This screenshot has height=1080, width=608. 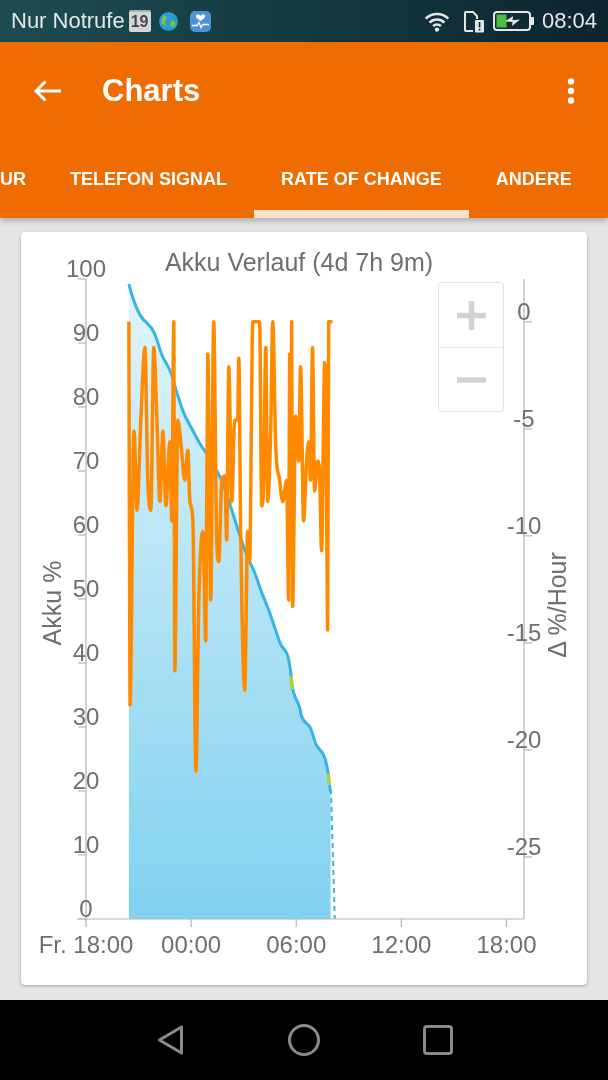 I want to click on y-tick-label: 20, so click(x=86, y=780).